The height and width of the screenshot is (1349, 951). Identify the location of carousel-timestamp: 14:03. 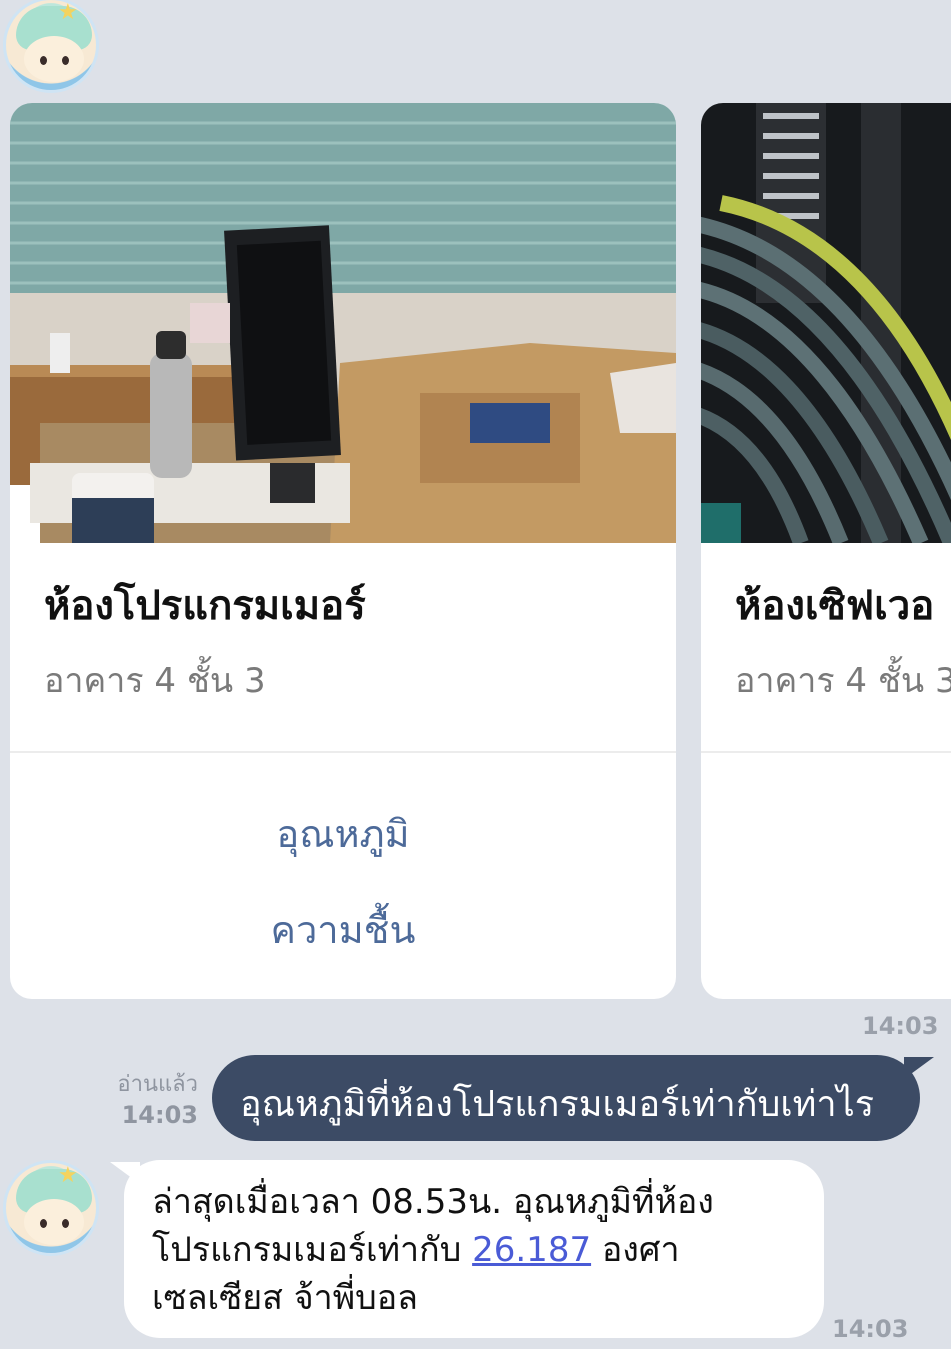
(900, 1026).